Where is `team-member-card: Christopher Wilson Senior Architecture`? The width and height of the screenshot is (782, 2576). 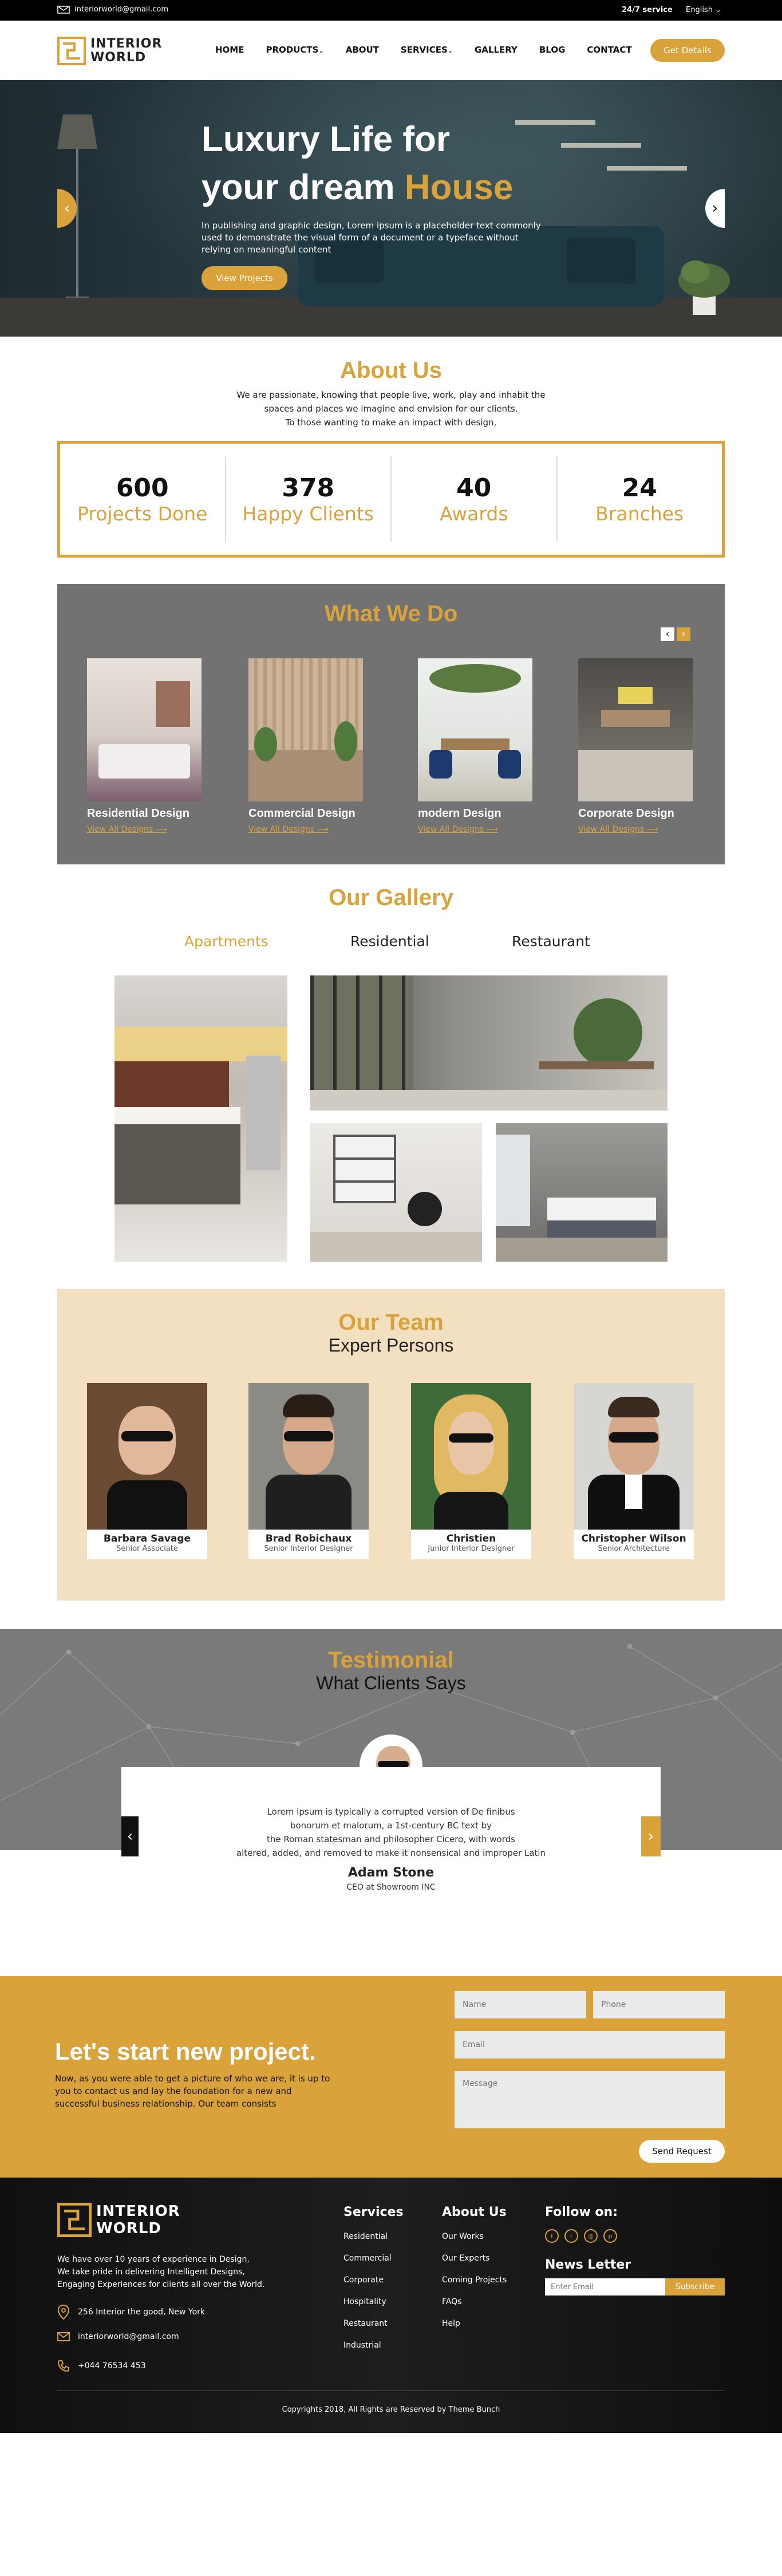 team-member-card: Christopher Wilson Senior Architecture is located at coordinates (634, 1471).